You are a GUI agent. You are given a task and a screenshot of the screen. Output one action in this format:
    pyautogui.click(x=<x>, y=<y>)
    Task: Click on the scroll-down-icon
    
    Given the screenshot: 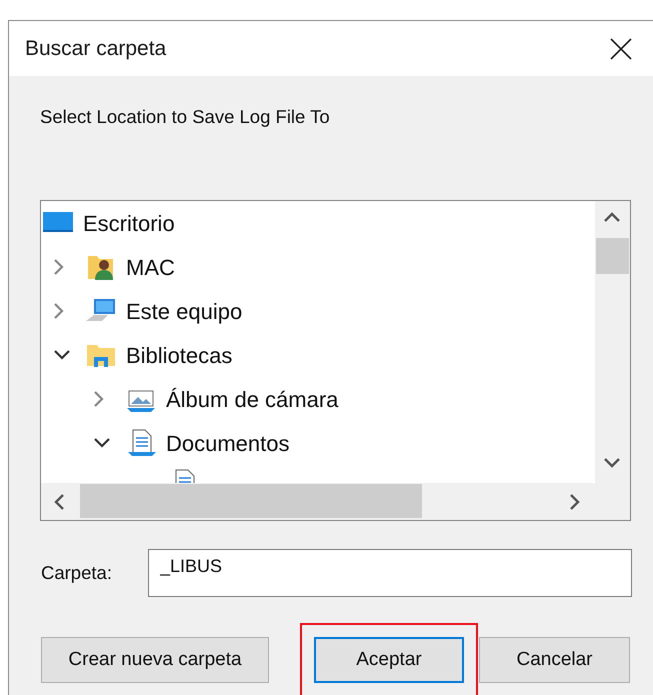 What is the action you would take?
    pyautogui.click(x=612, y=463)
    